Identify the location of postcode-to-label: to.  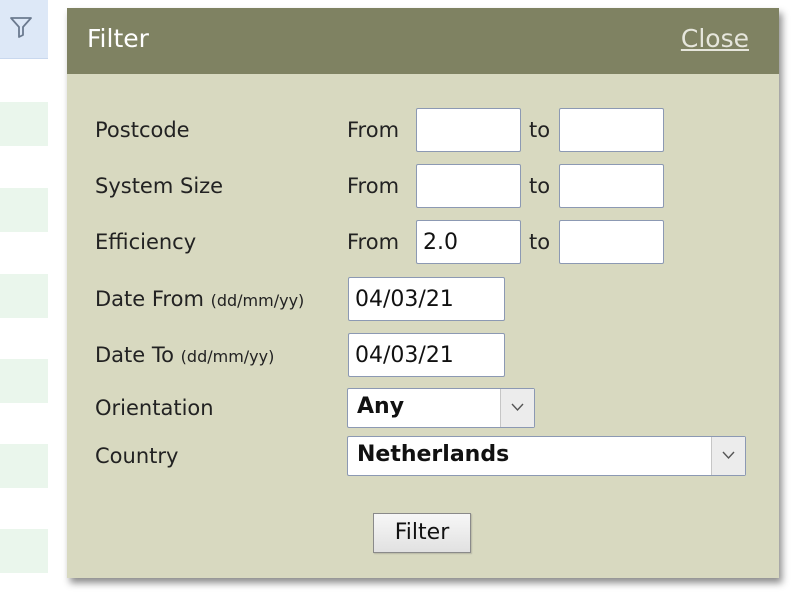
(540, 130).